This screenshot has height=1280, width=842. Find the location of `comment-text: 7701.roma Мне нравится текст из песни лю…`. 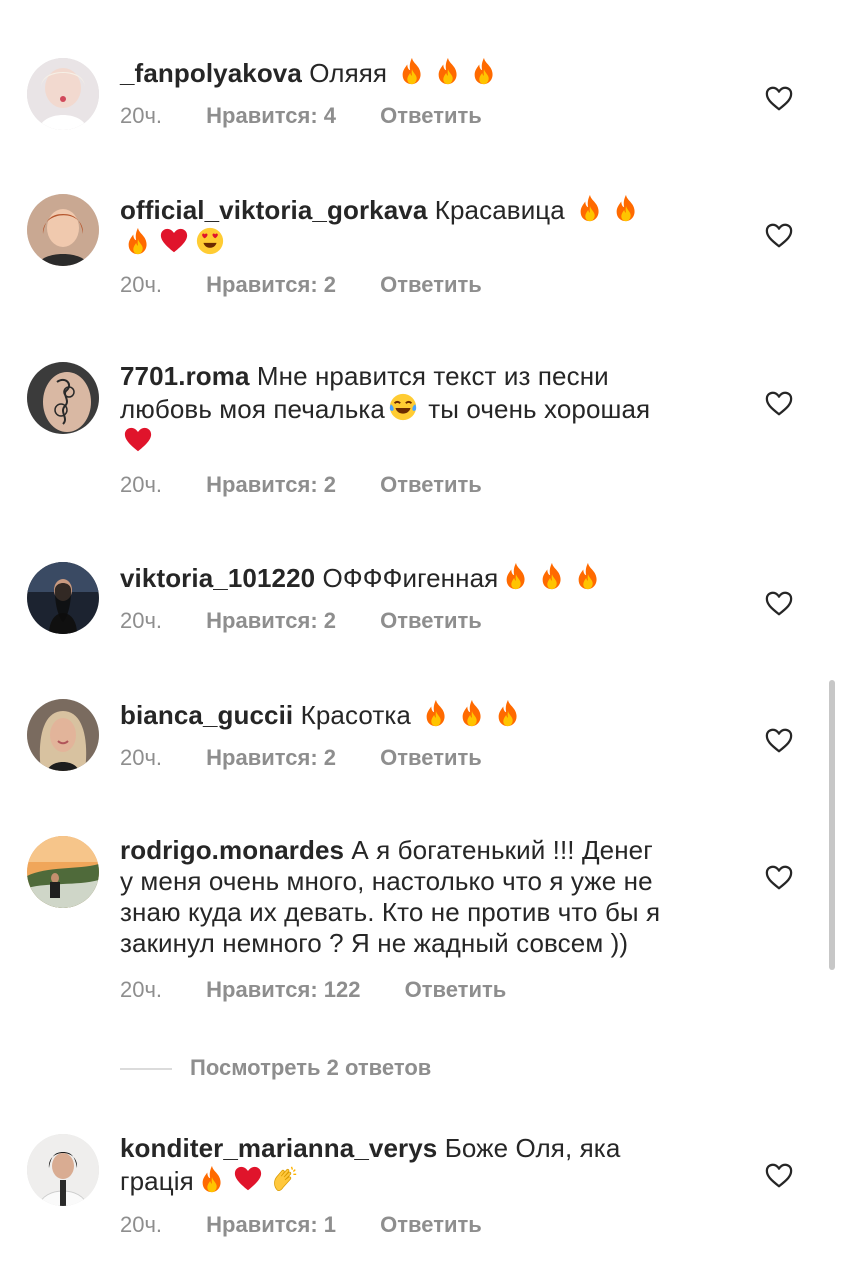

comment-text: 7701.roma Мне нравится текст из песни лю… is located at coordinates (420, 409).